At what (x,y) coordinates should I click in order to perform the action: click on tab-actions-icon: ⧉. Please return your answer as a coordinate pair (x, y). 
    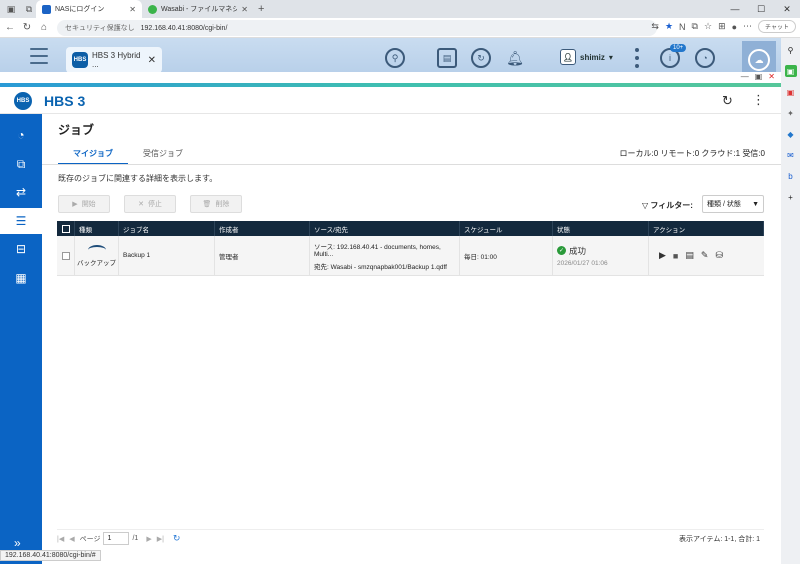
    Looking at the image, I should click on (29, 9).